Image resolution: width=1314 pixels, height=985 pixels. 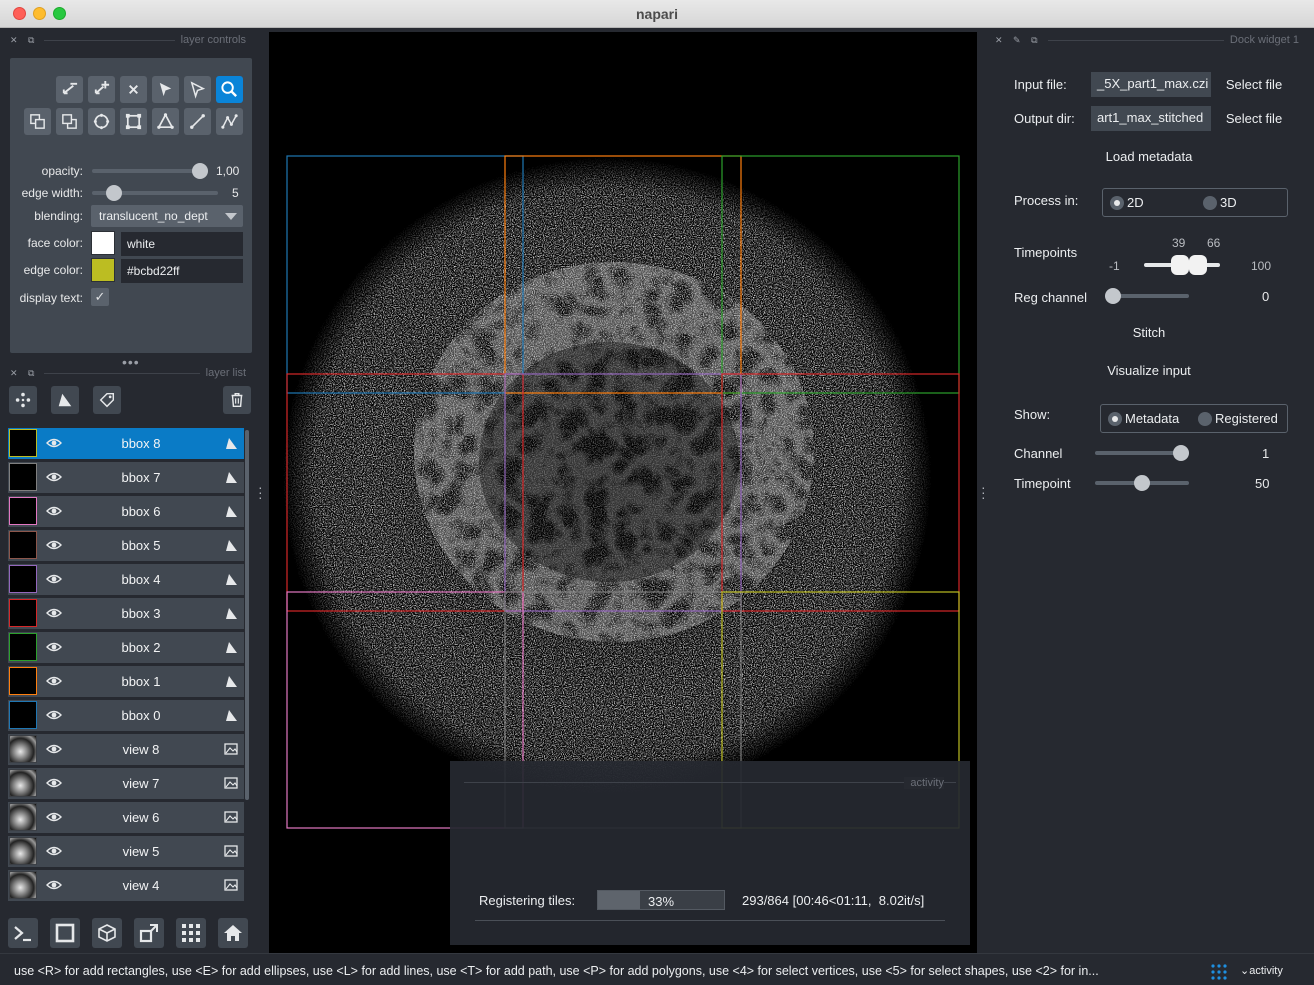 I want to click on task-progress-bar: 33%, so click(x=661, y=900).